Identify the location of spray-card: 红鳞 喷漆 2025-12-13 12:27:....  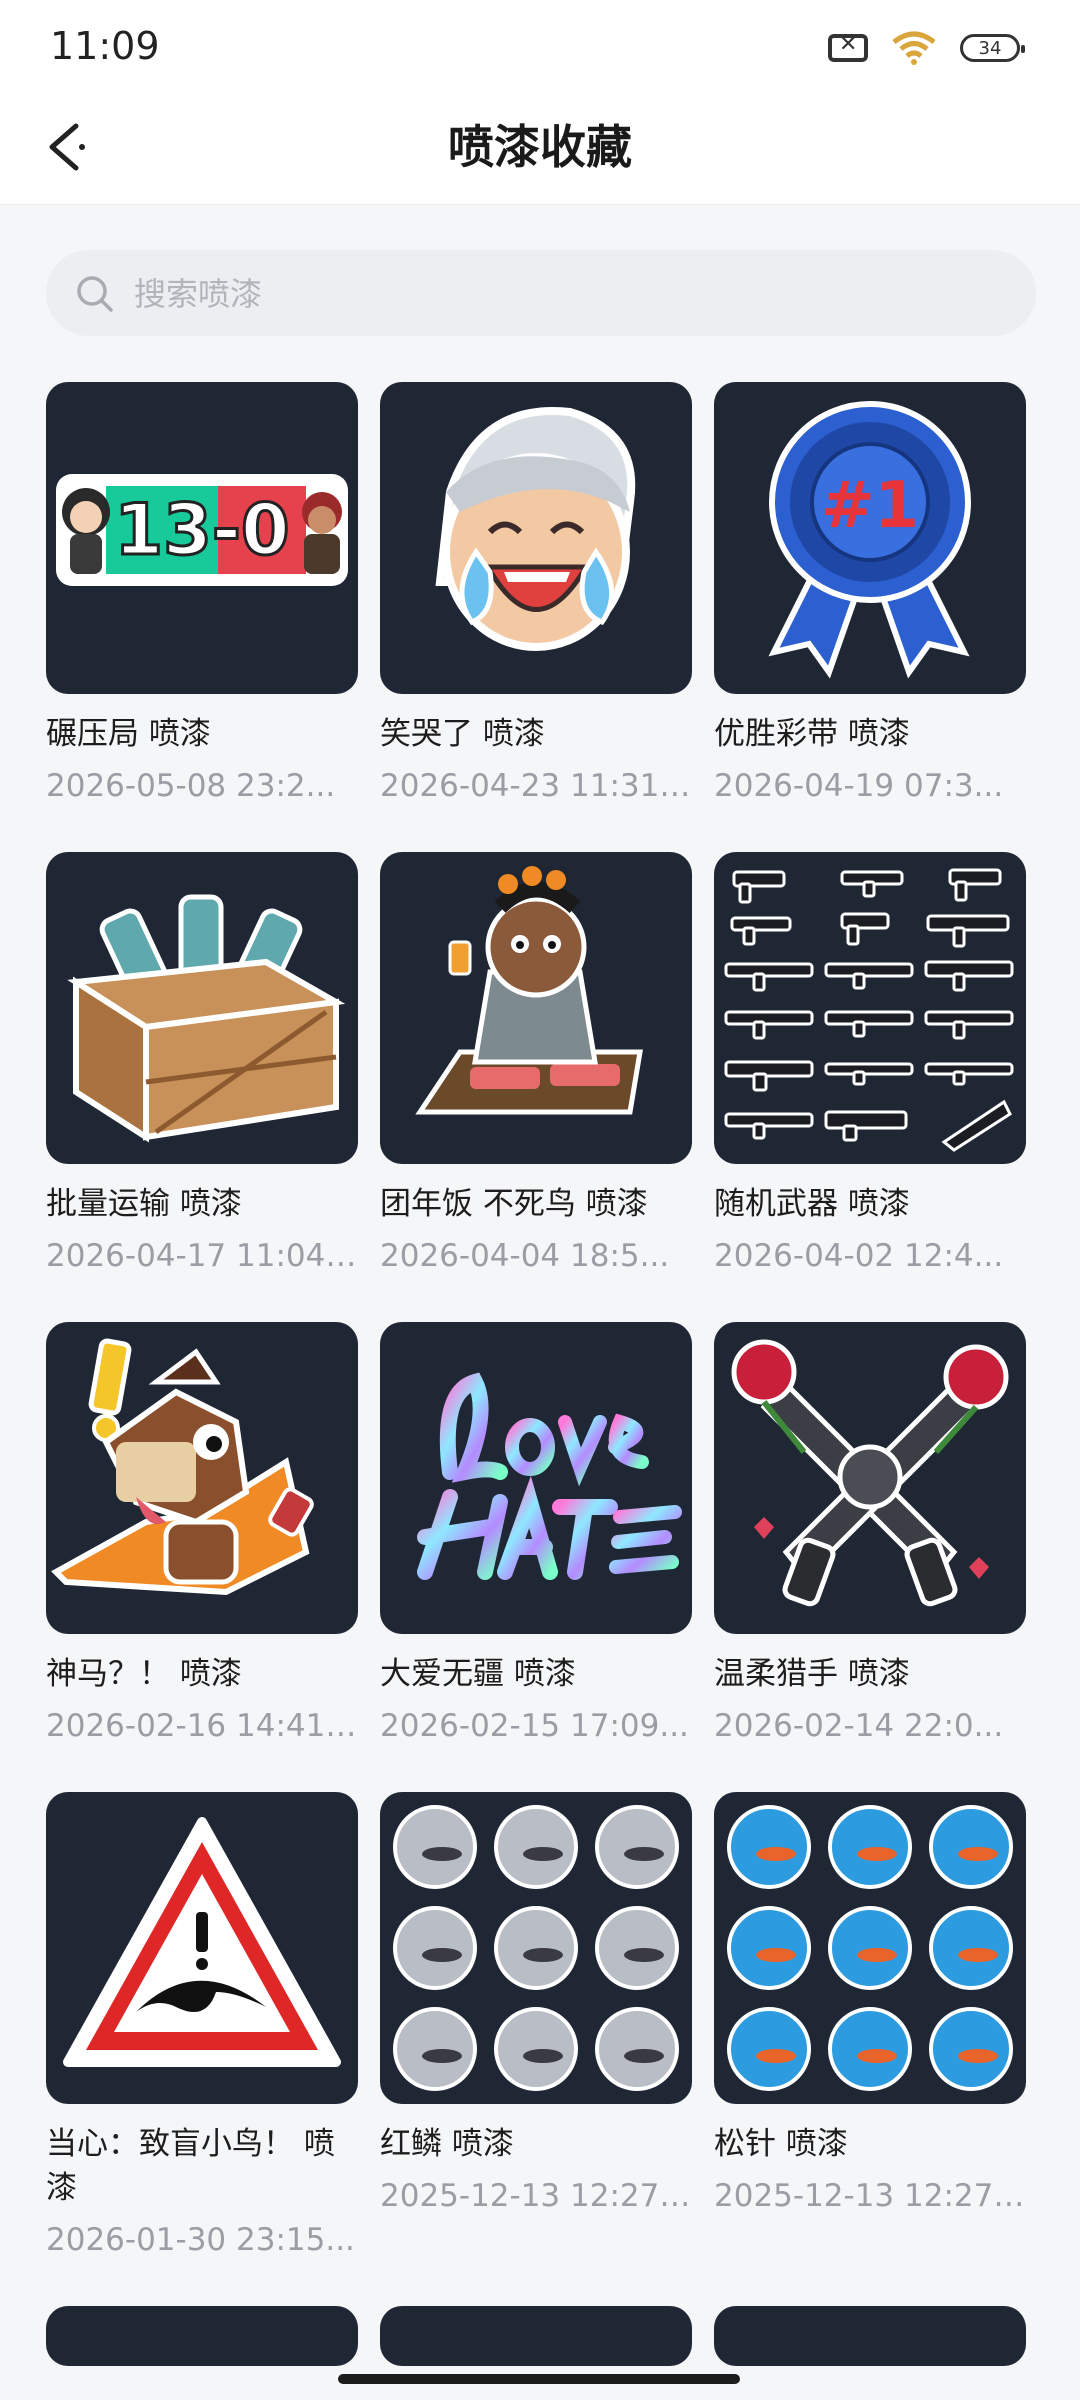
(536, 2005).